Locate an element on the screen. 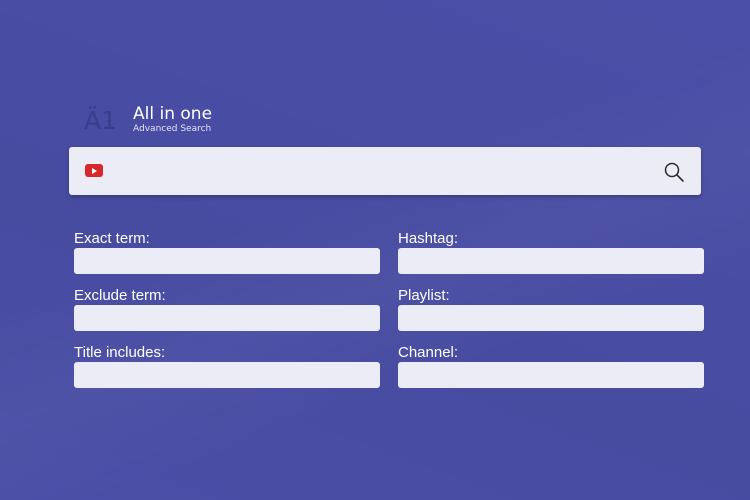  brand-title: All in one is located at coordinates (173, 114).